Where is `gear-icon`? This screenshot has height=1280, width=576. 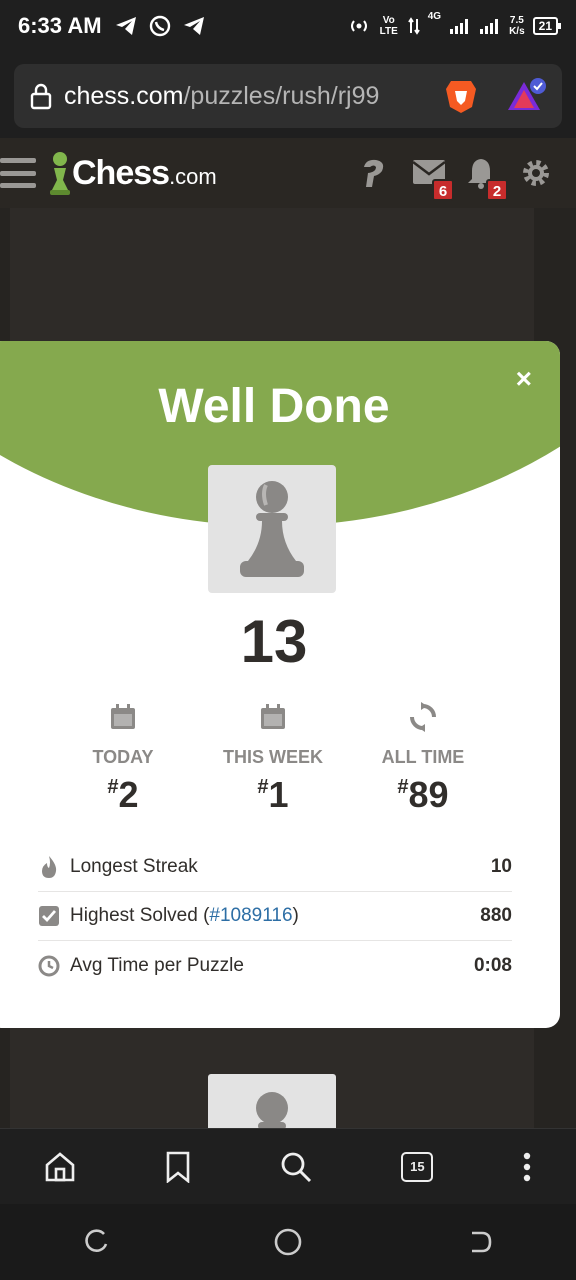
gear-icon is located at coordinates (536, 173).